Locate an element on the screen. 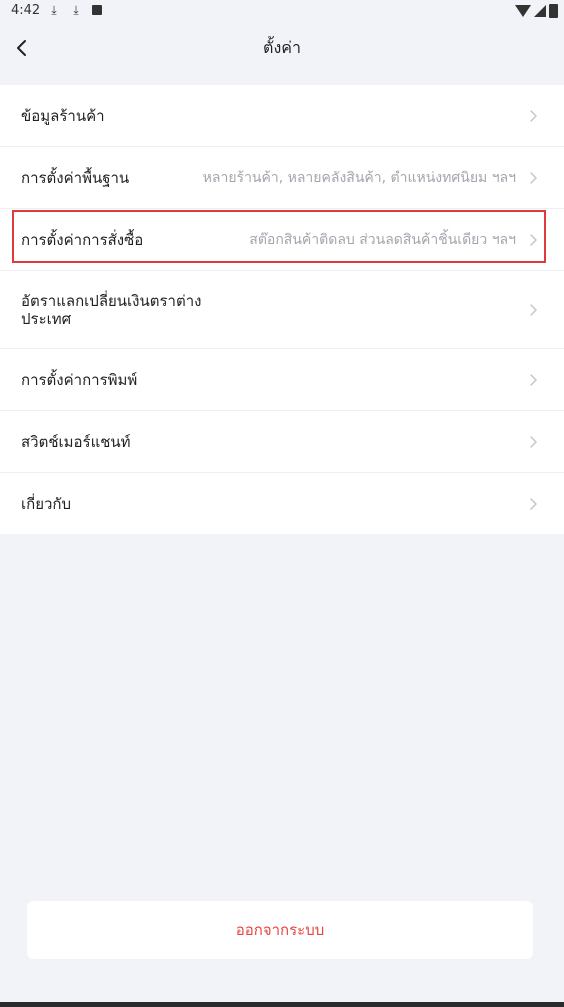 This screenshot has height=1007, width=564. settings-item-label: ข้อมูลร้านค้า is located at coordinates (63, 115).